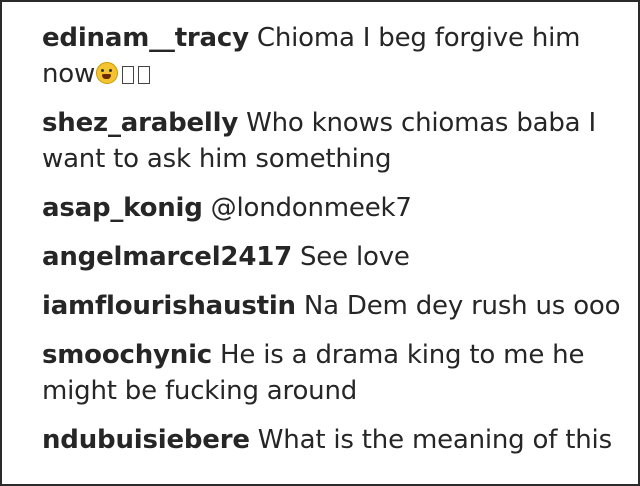  I want to click on comment-username: angelmarcel2417, so click(167, 257).